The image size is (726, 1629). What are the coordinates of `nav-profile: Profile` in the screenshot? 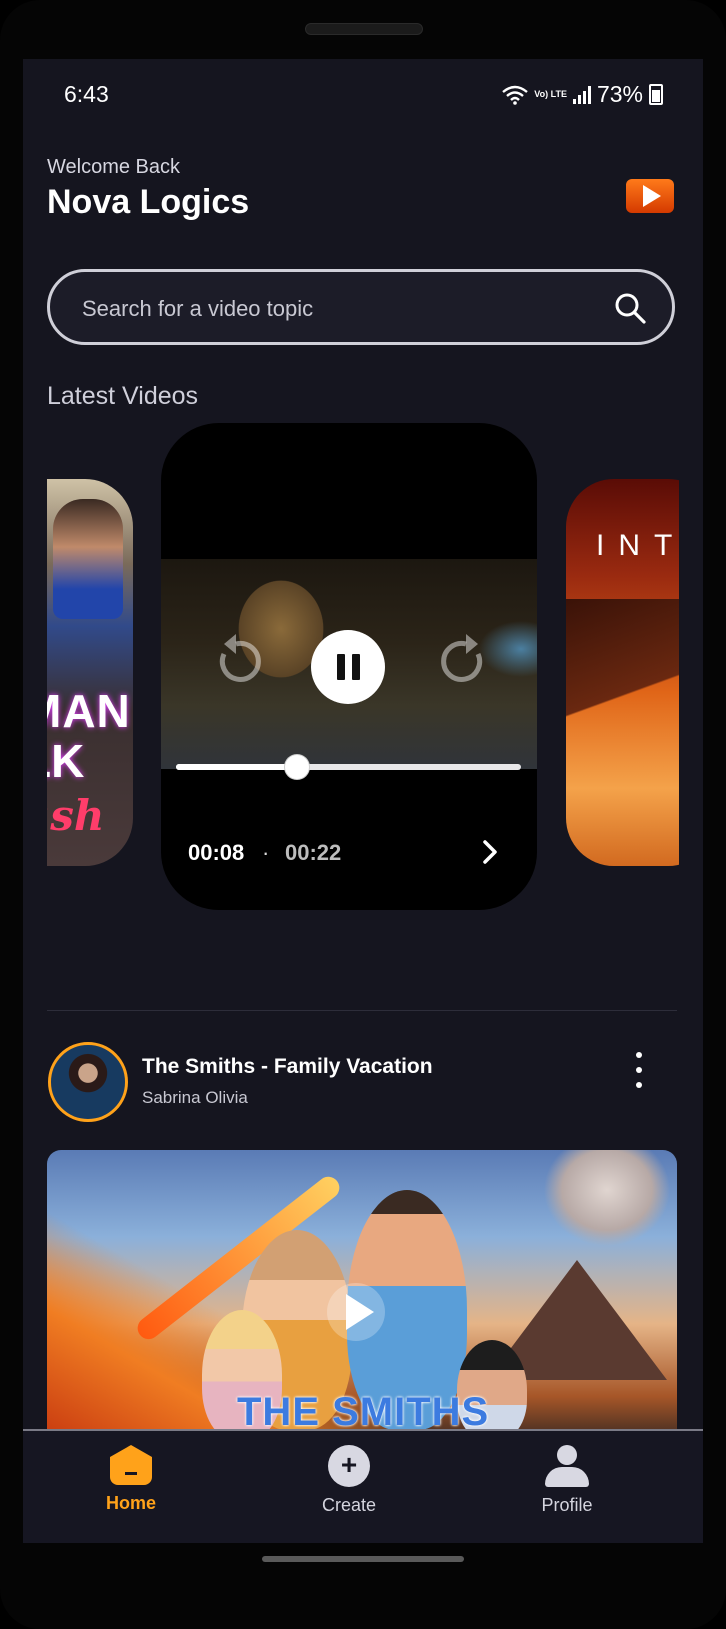 It's located at (567, 1480).